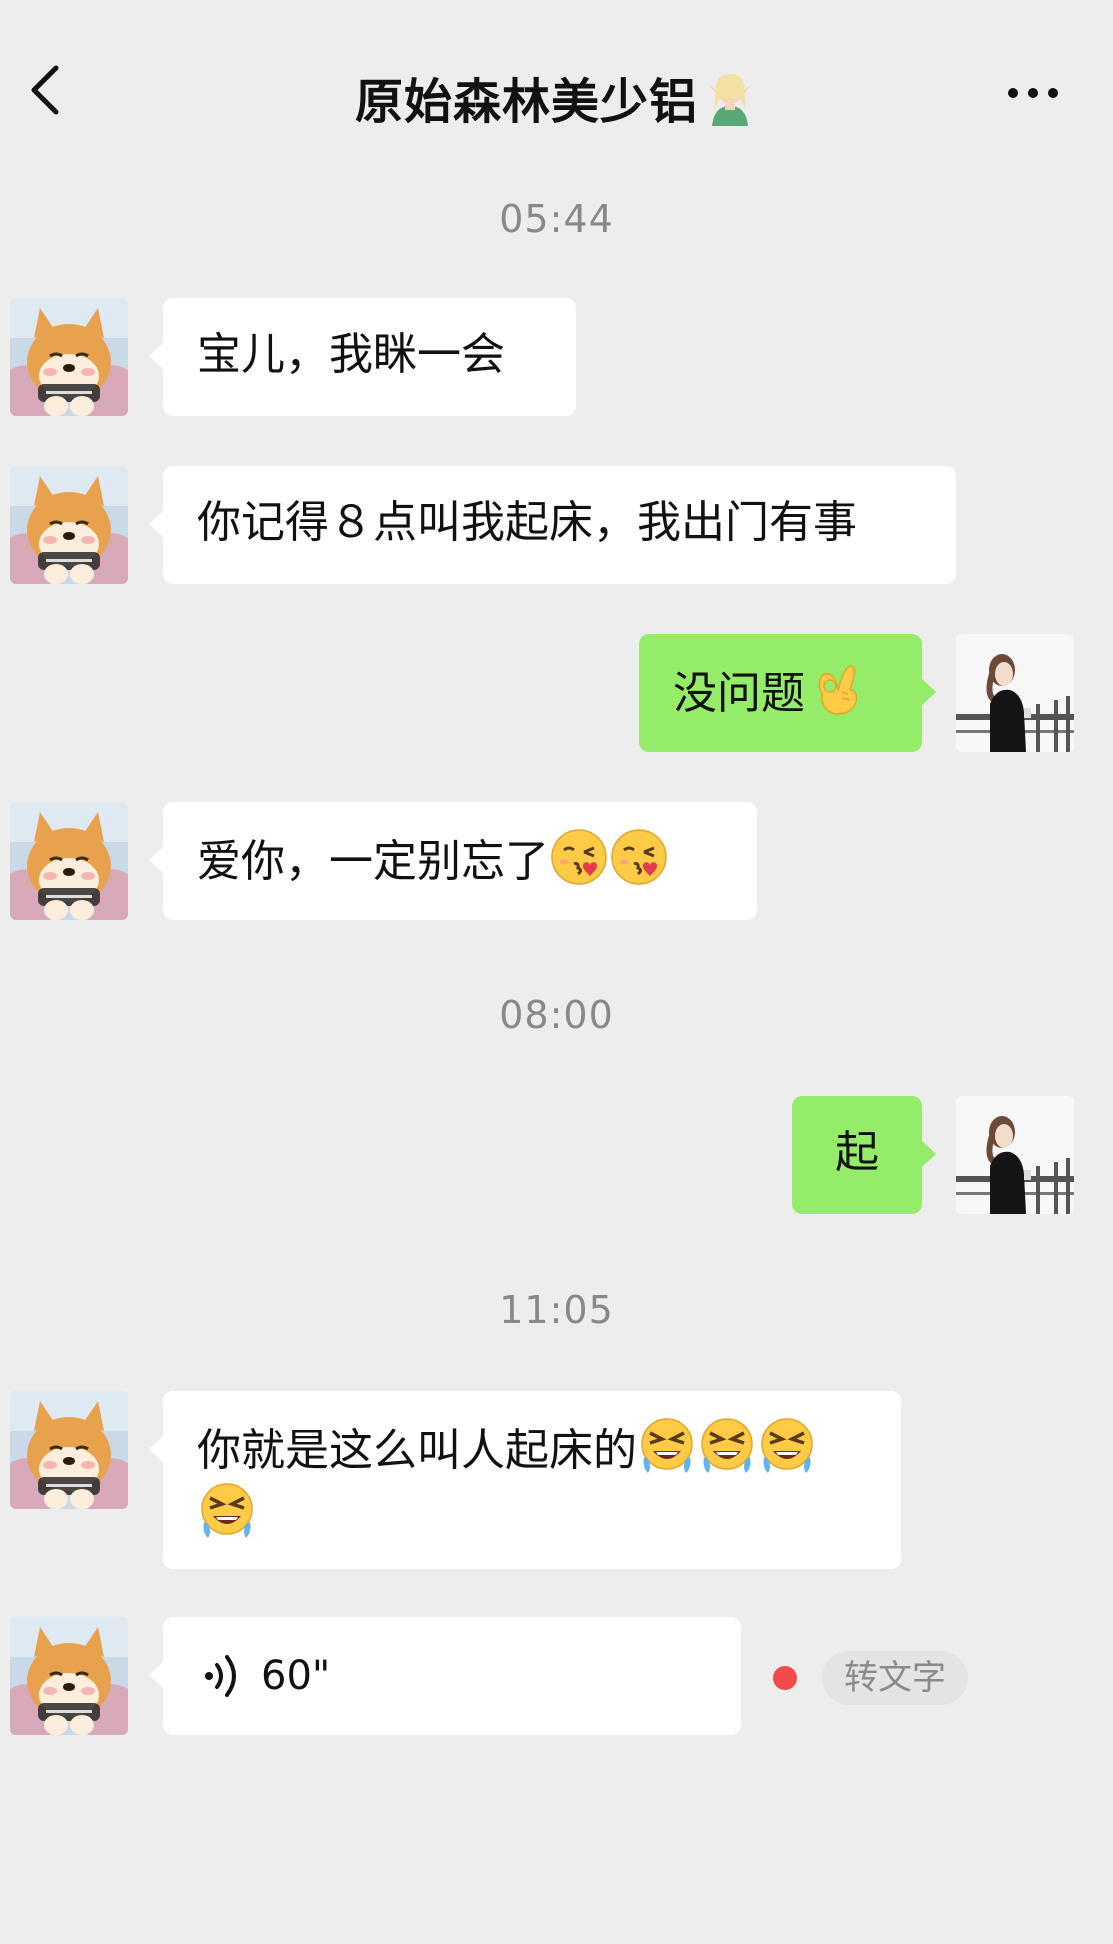  Describe the element at coordinates (838, 690) in the screenshot. I see `ok-hand-emoji` at that location.